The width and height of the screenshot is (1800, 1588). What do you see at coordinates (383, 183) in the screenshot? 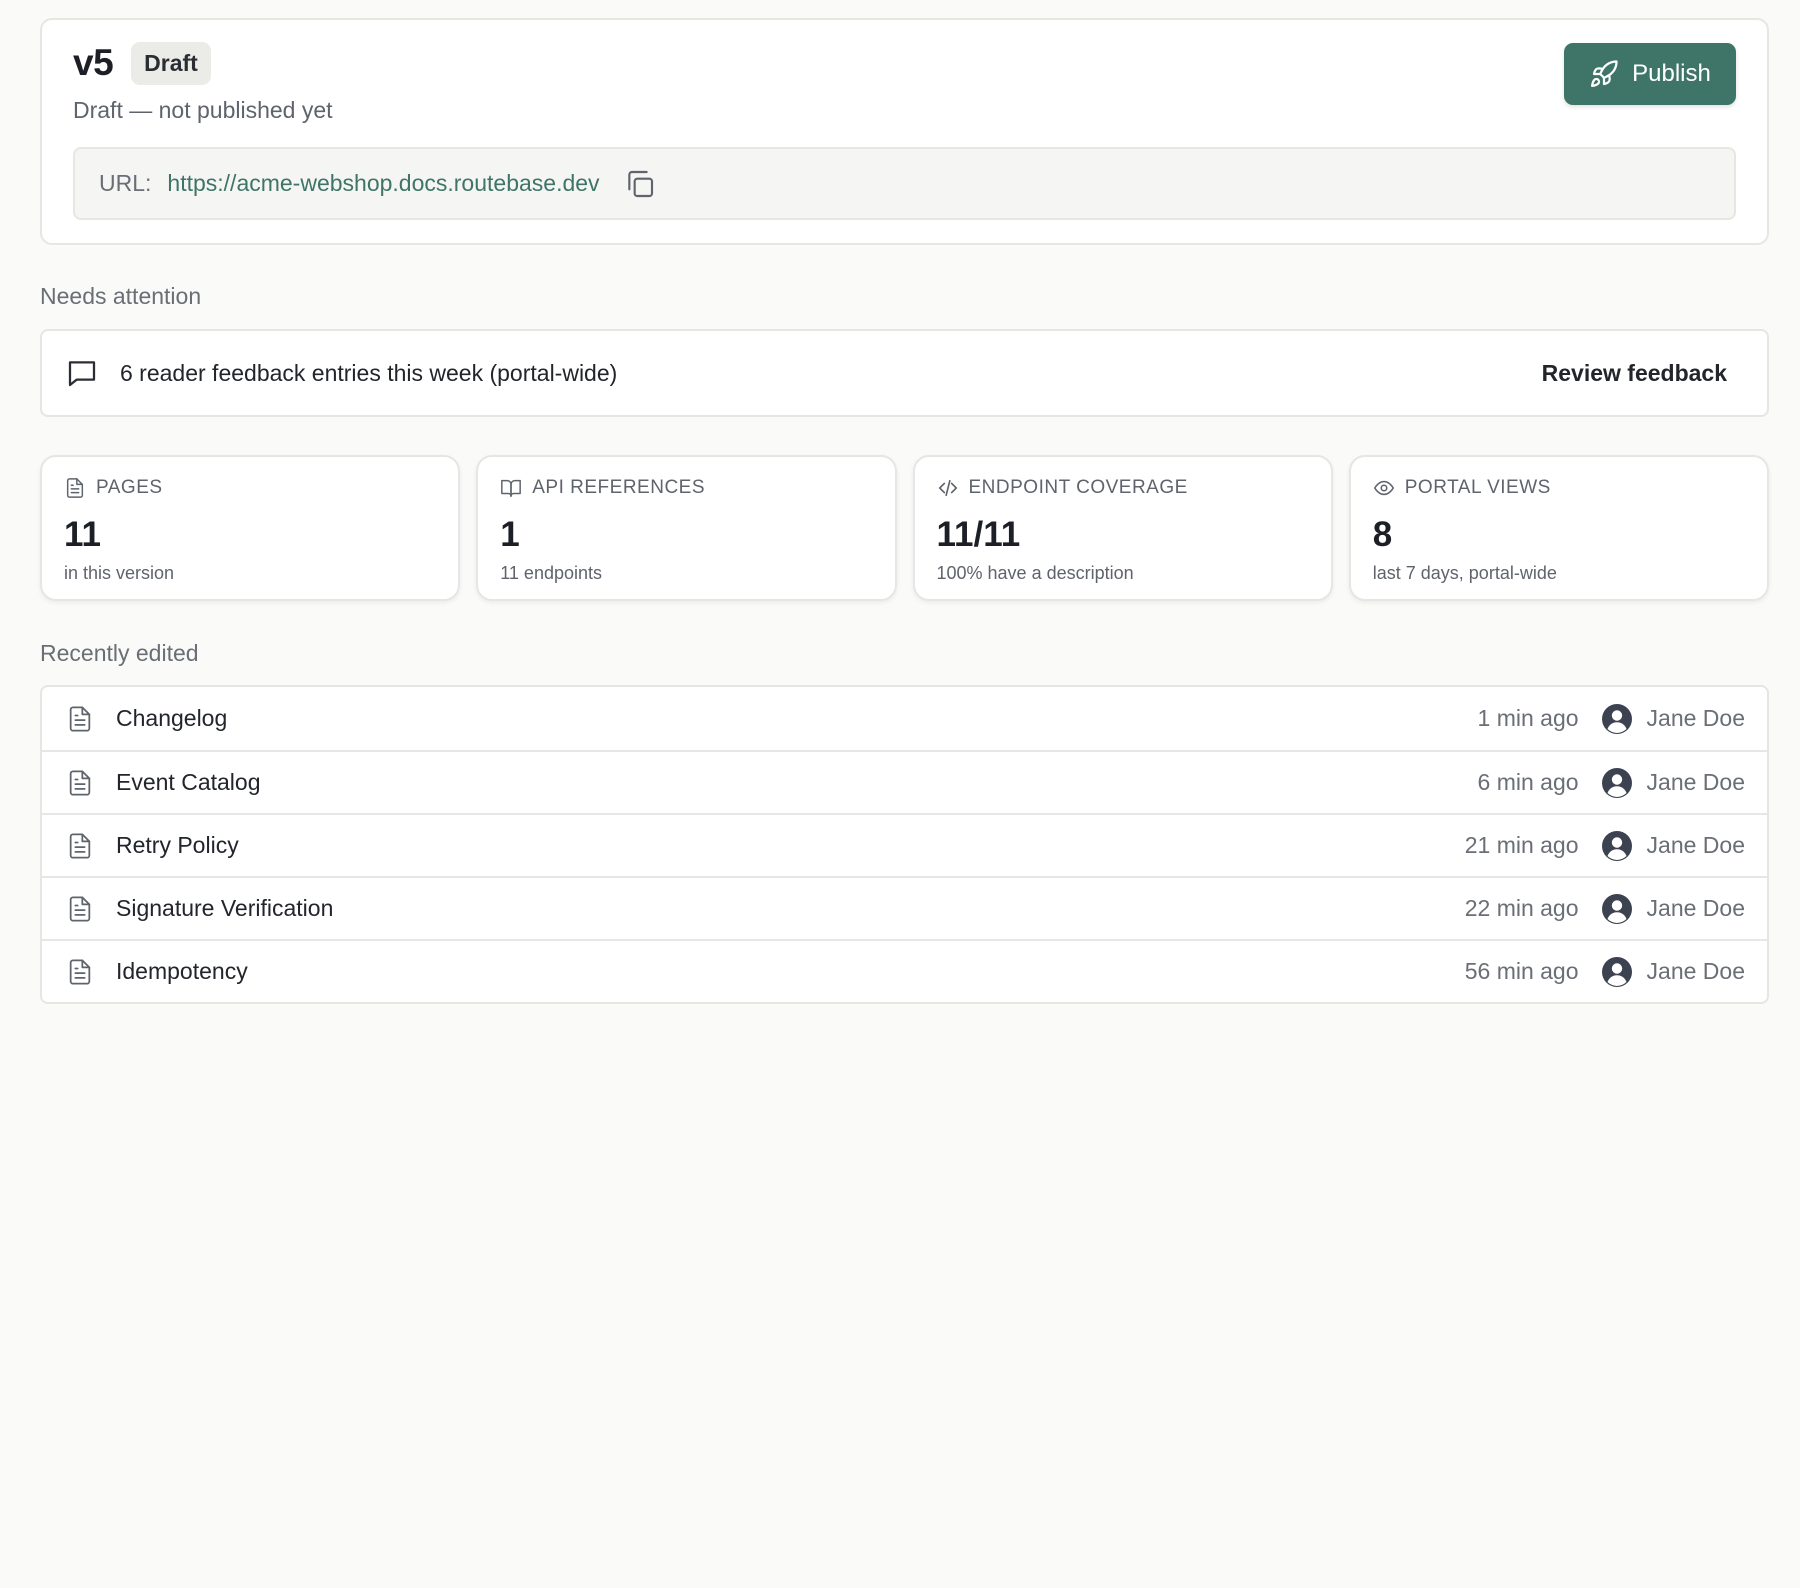
I see `url-link: https://acme-webshop.docs.routebase.dev` at bounding box center [383, 183].